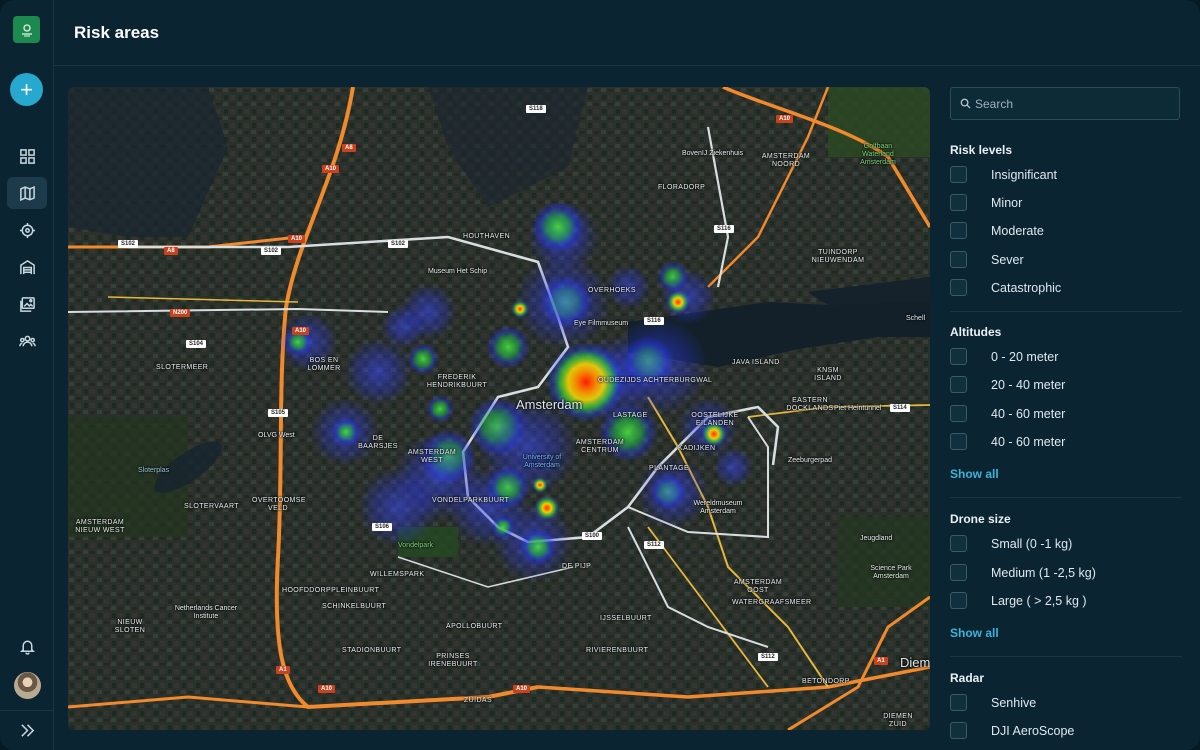 Image resolution: width=1200 pixels, height=750 pixels. What do you see at coordinates (372, 650) in the screenshot?
I see `map-label-stadionbuurt: STADIONBUURT` at bounding box center [372, 650].